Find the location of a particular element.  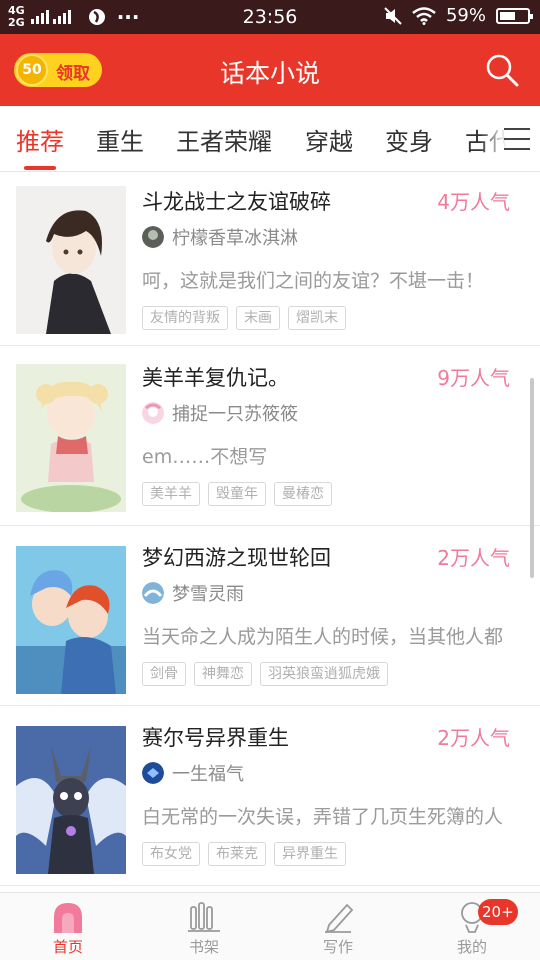

book-title: 斗龙战士之友谊破碎 is located at coordinates (236, 202).